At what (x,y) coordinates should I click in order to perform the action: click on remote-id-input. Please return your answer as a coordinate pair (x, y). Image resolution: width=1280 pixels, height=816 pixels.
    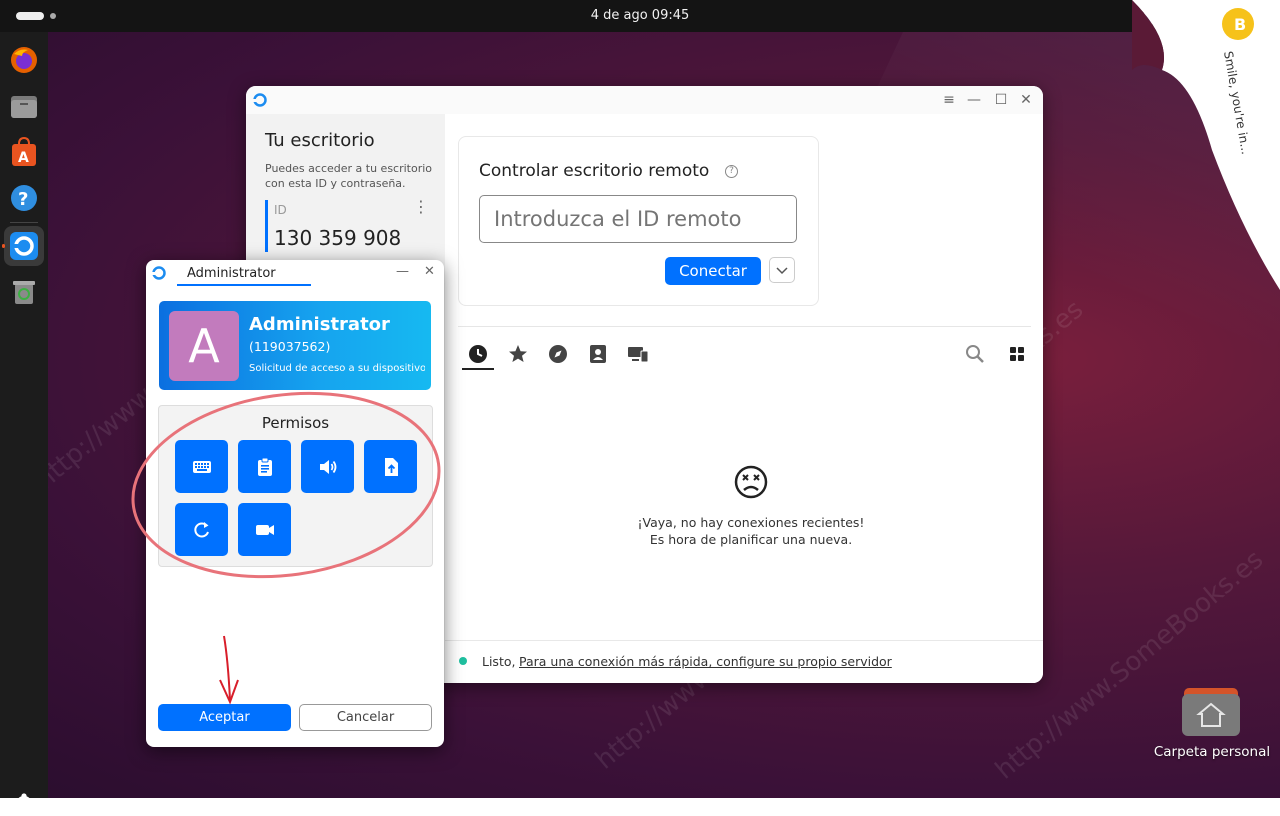
    Looking at the image, I should click on (638, 219).